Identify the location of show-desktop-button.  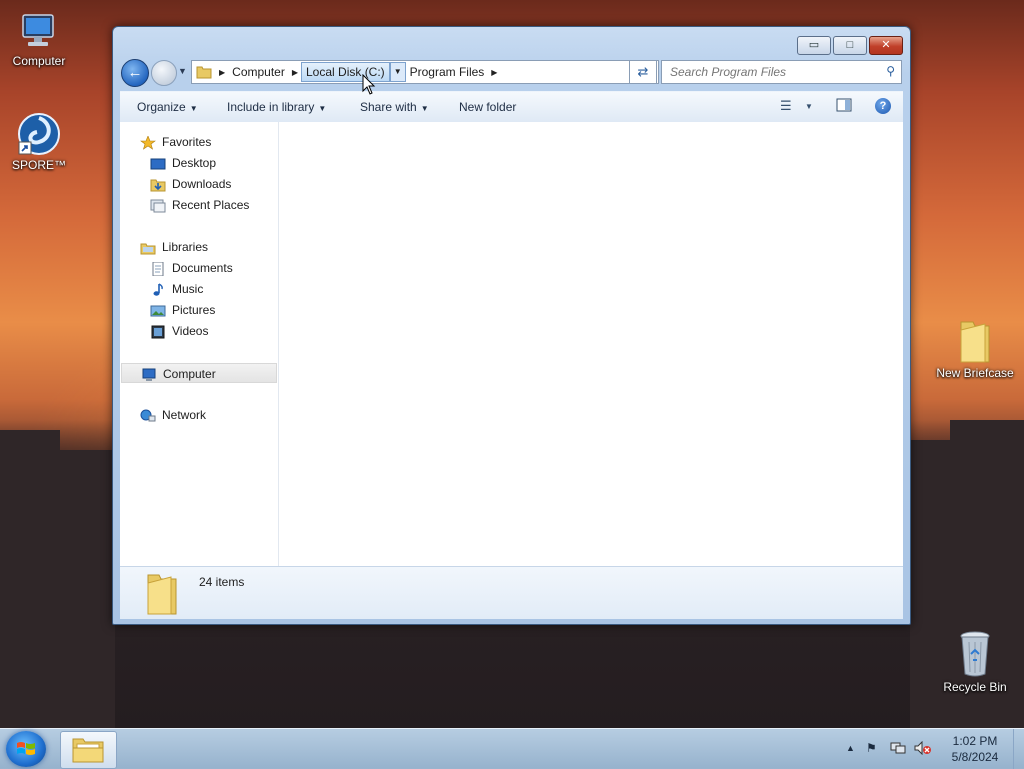
(1018, 749).